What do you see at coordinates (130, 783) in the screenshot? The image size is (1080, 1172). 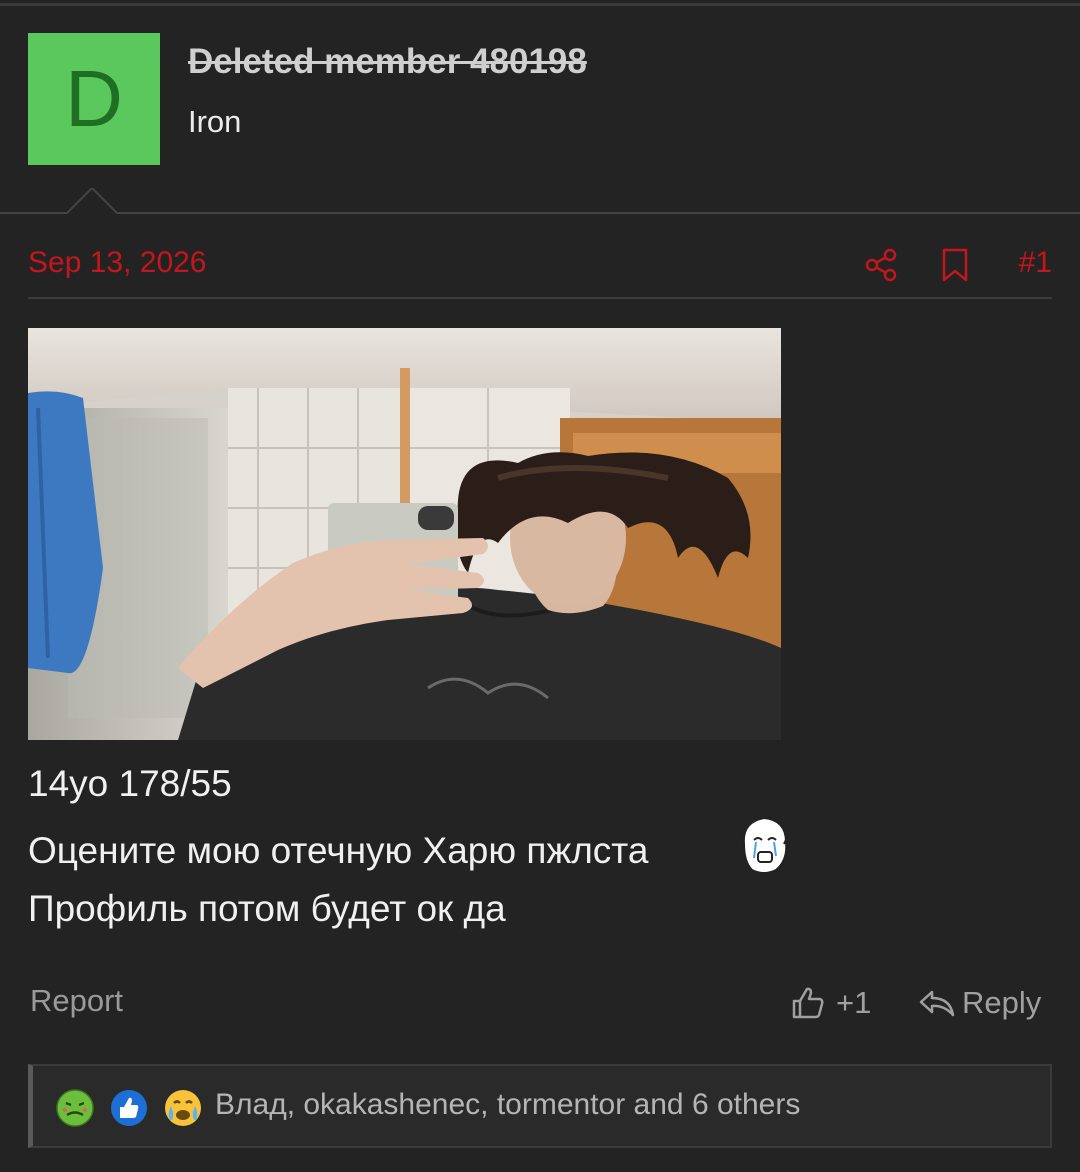 I see `post-text-line: 14yo 178/55` at bounding box center [130, 783].